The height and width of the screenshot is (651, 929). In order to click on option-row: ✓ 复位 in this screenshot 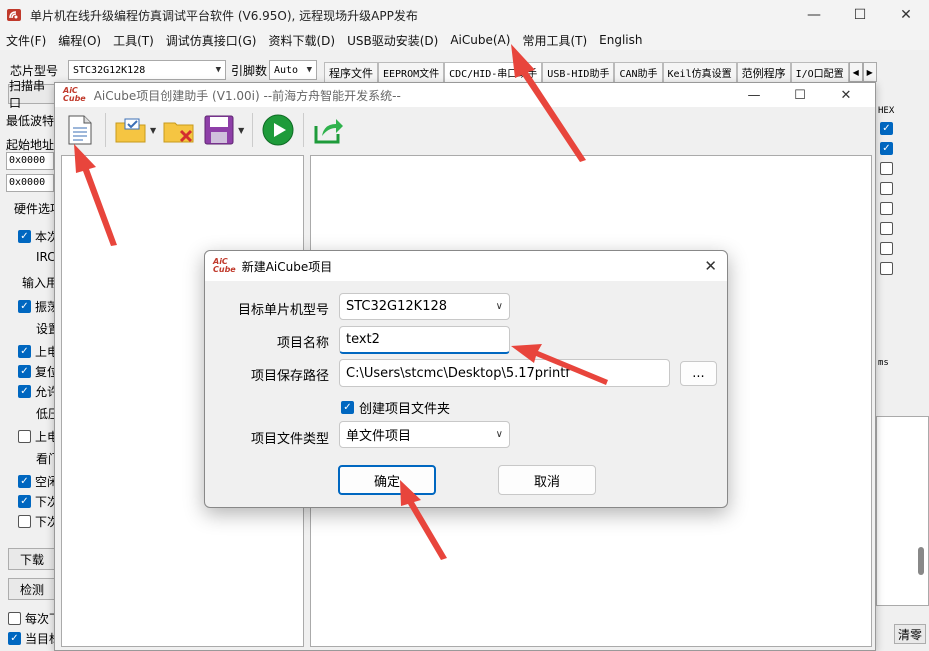, I will do `click(38, 371)`.